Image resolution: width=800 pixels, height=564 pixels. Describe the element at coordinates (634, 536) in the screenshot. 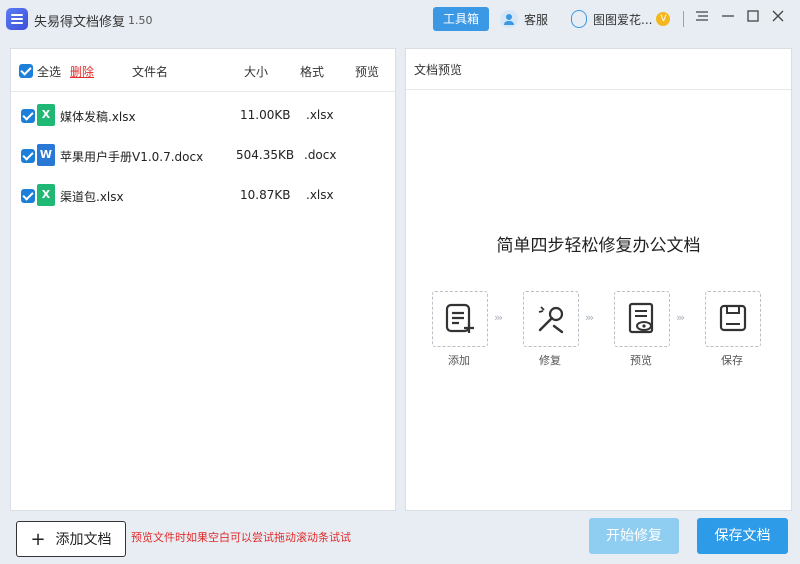

I see `start-repair-button: 开始修复` at that location.